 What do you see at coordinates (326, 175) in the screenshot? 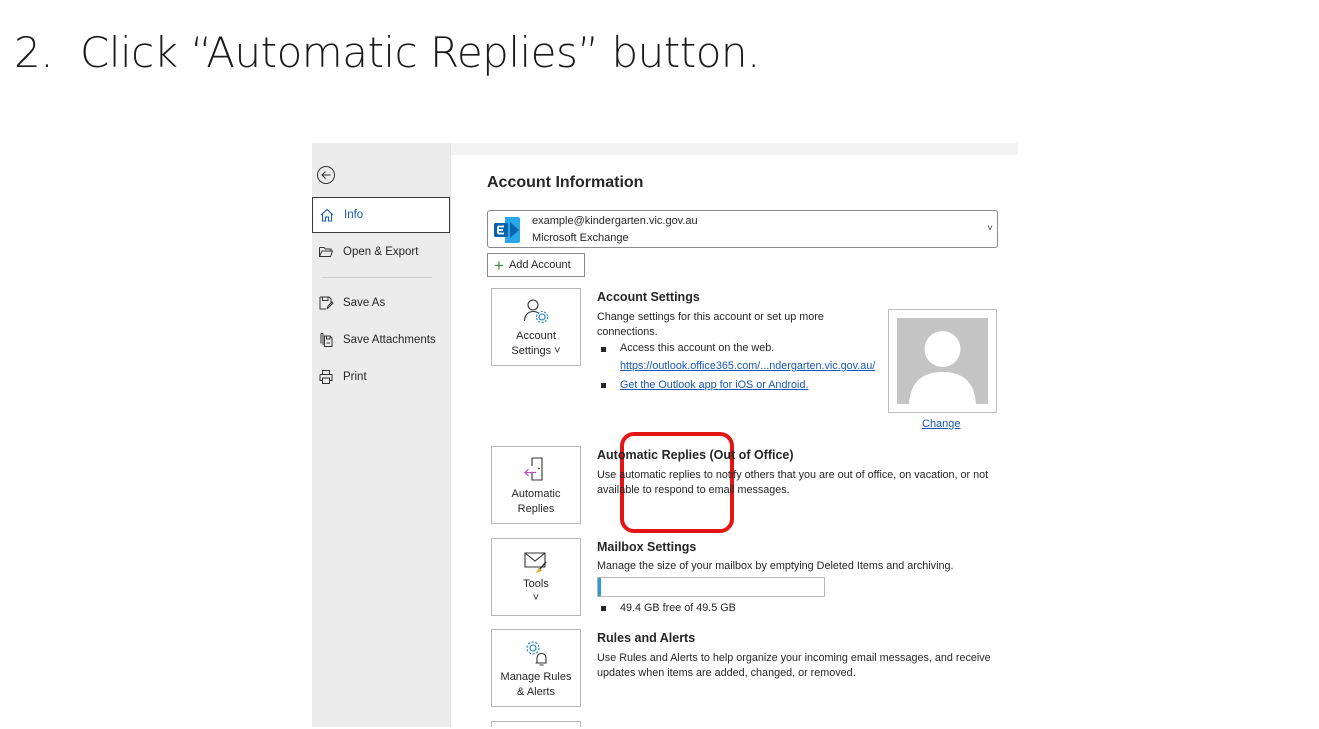
I see `back-arrow-icon` at bounding box center [326, 175].